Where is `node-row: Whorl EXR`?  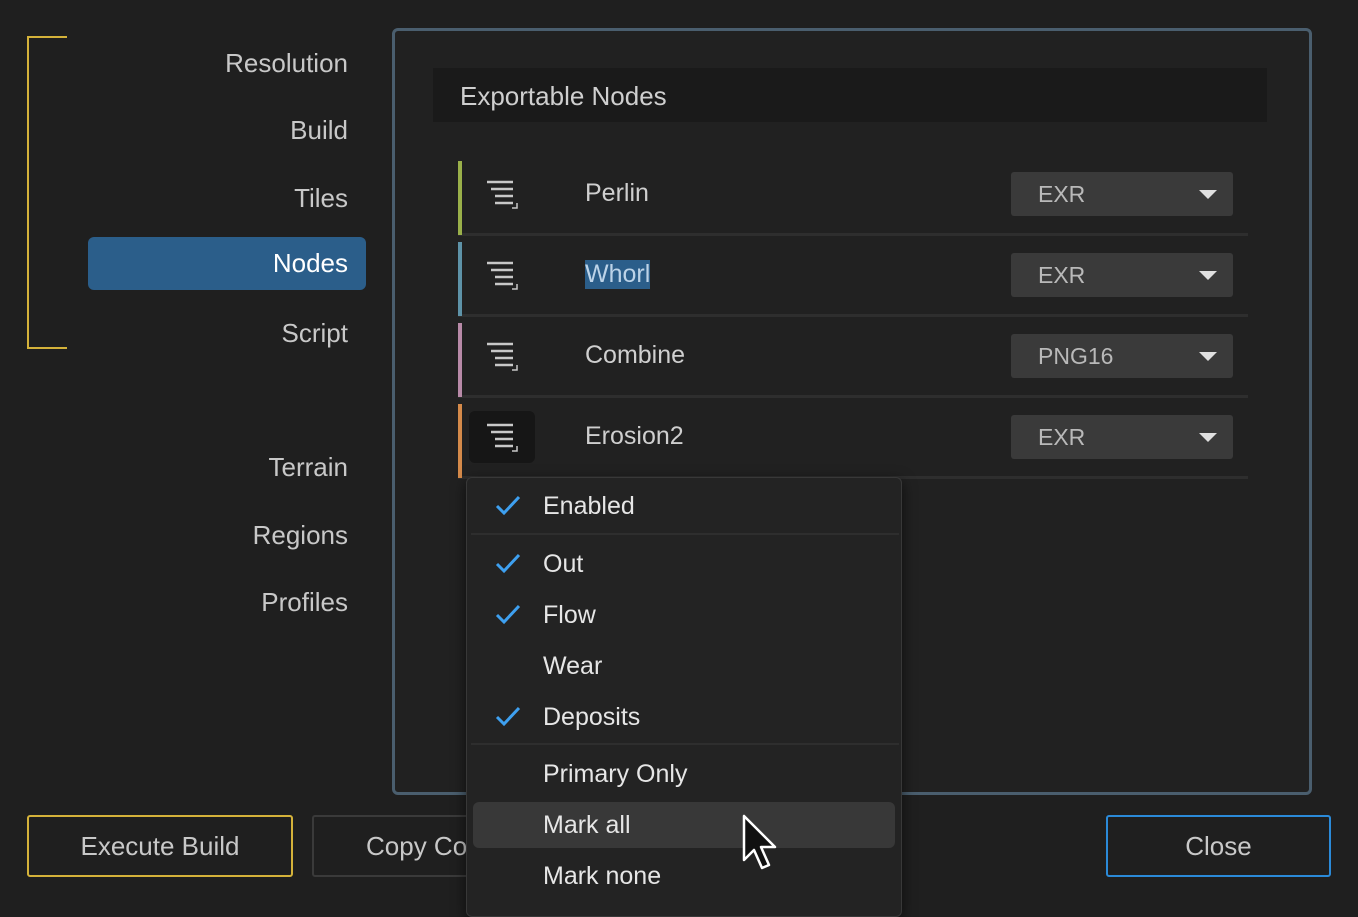 node-row: Whorl EXR is located at coordinates (853, 279).